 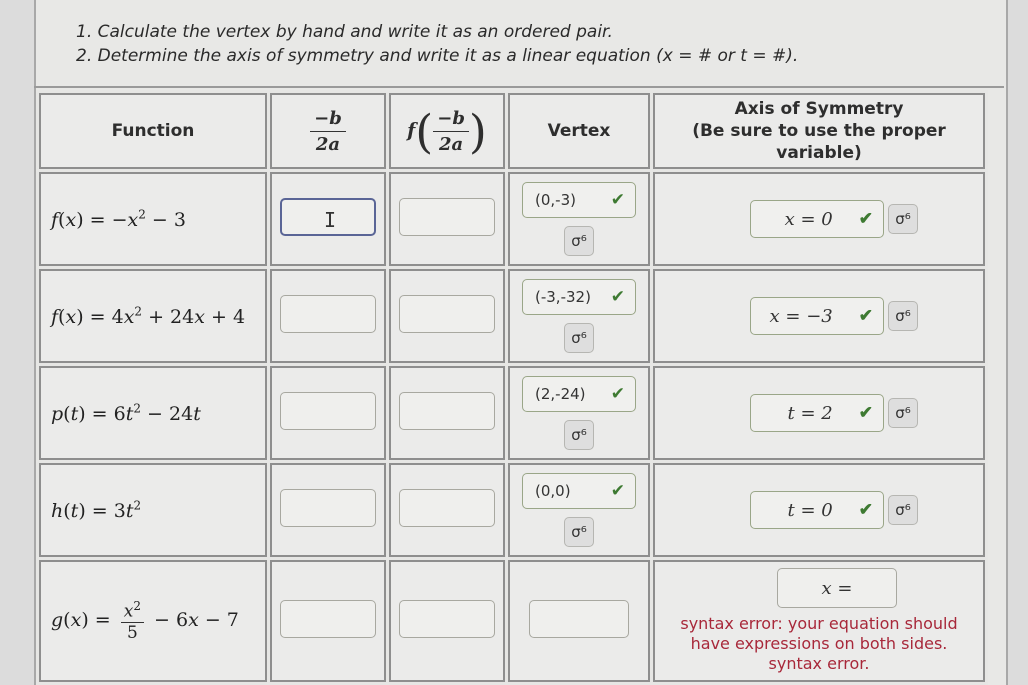 I want to click on text-cursor-icon: I, so click(x=330, y=220).